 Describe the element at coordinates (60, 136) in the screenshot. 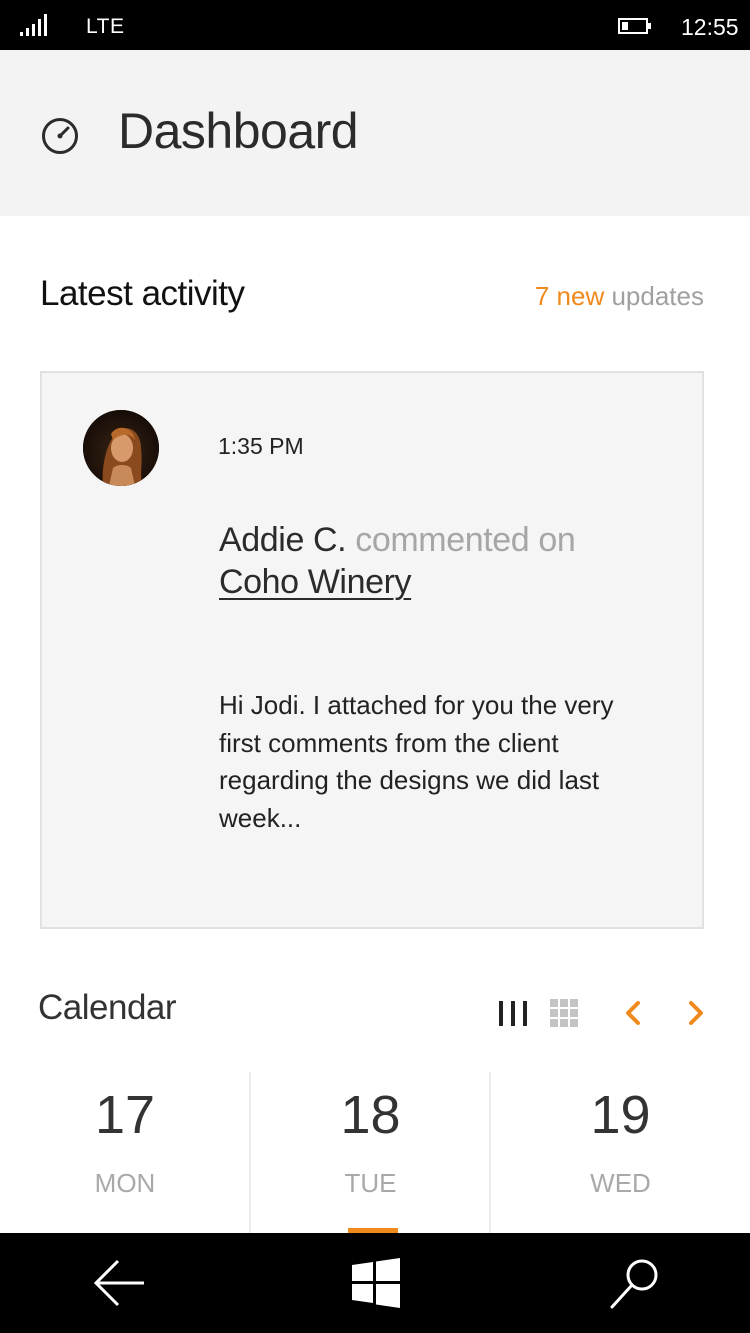

I see `dashboard-gauge-icon` at that location.